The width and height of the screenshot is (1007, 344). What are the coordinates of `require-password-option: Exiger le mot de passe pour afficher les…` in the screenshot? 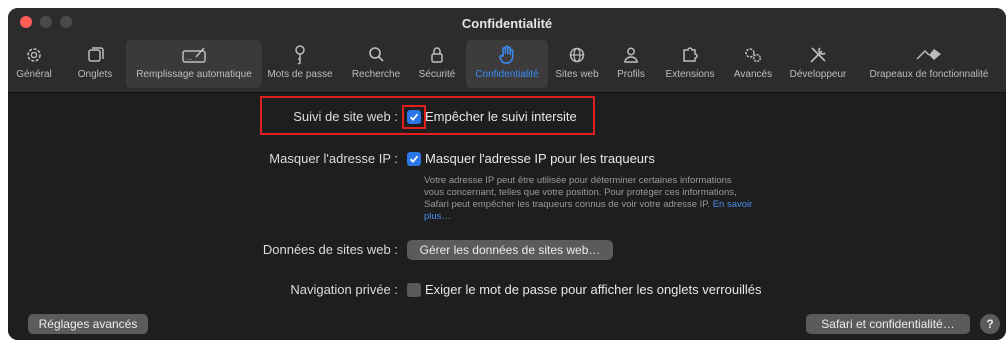 It's located at (593, 289).